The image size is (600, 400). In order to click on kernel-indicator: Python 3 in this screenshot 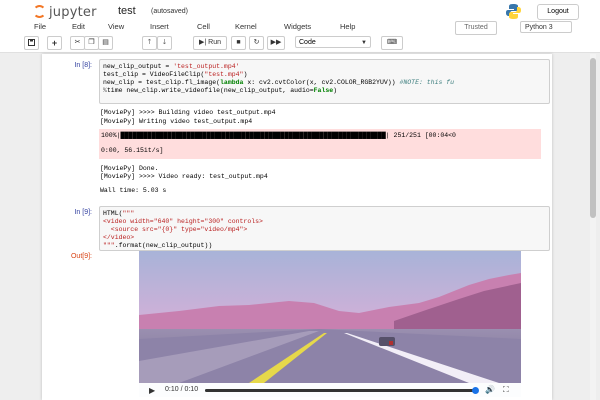, I will do `click(546, 27)`.